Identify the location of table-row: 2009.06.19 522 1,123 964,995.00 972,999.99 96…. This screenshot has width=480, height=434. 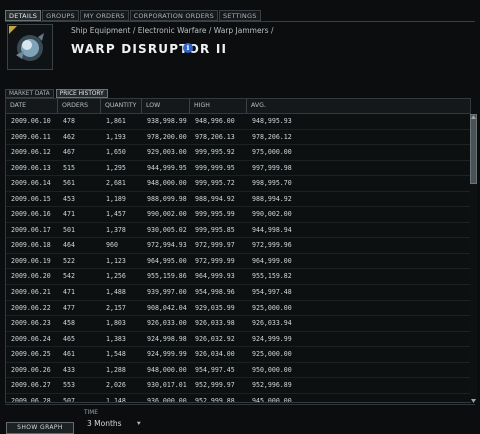
(238, 262).